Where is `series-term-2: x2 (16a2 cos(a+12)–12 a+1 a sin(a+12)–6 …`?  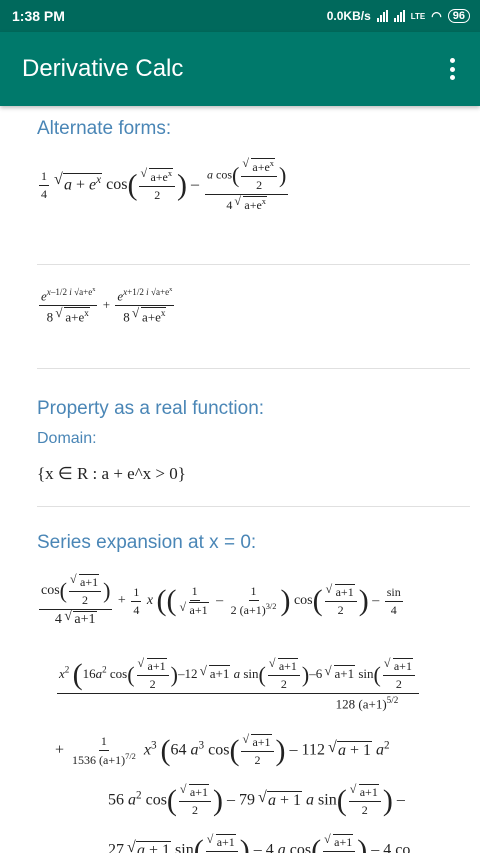 series-term-2: x2 (16a2 cos(a+12)–12 a+1 a sin(a+12)–6 … is located at coordinates (238, 684).